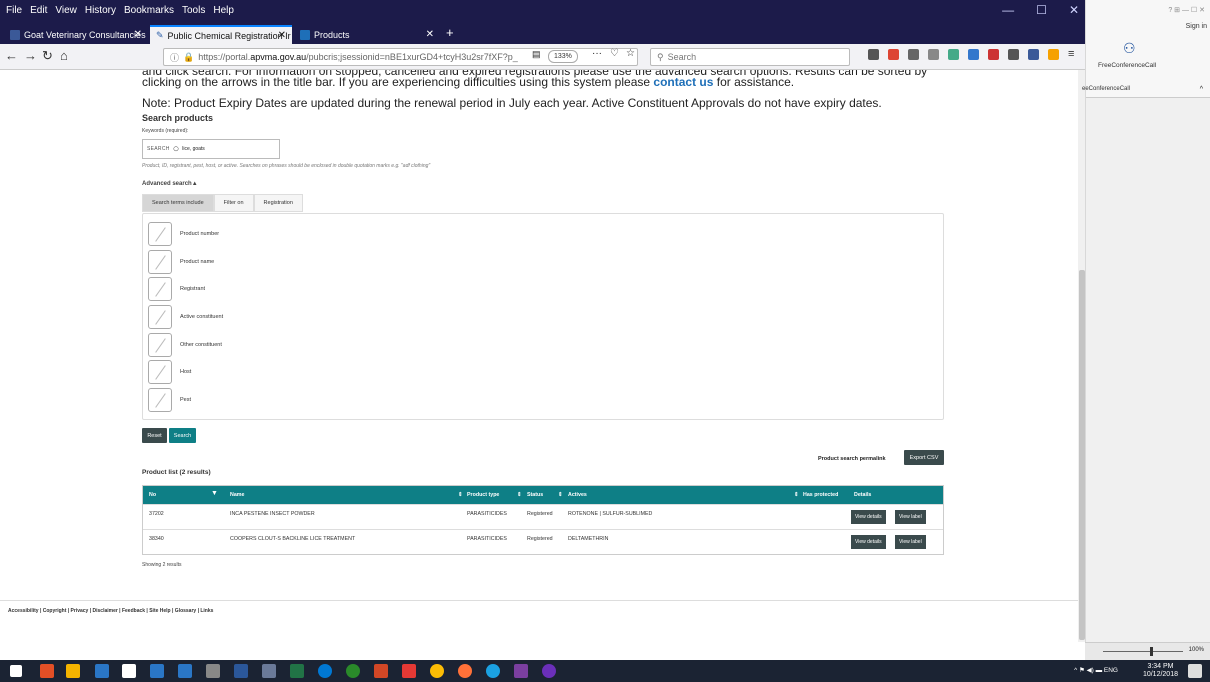  I want to click on store-icon, so click(73, 671).